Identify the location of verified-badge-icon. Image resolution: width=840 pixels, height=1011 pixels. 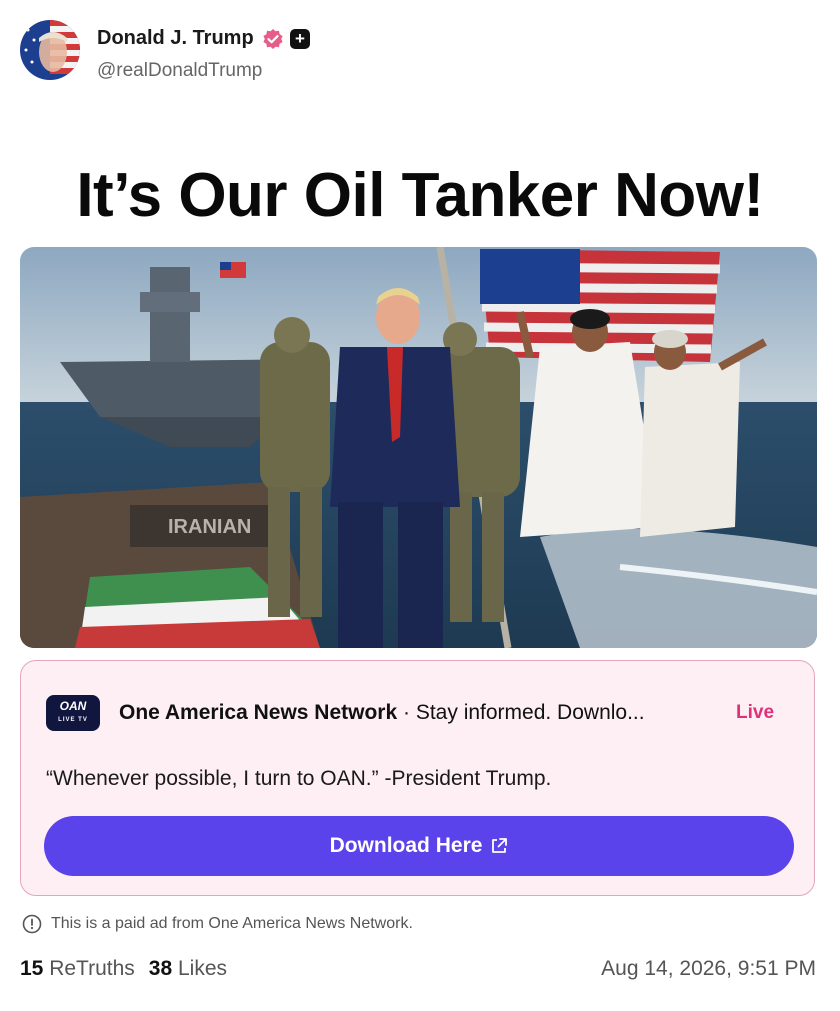
(273, 39).